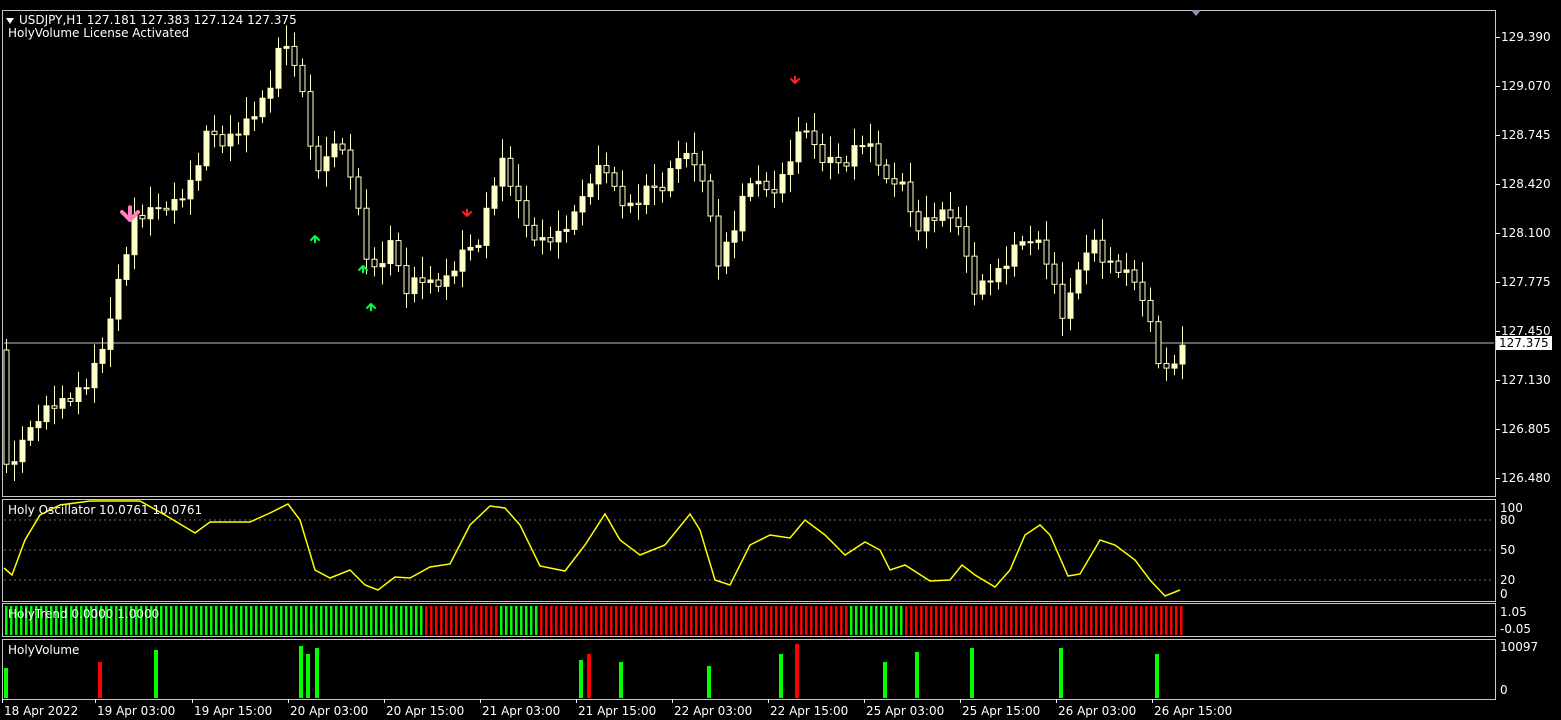 This screenshot has width=1561, height=720. What do you see at coordinates (467, 212) in the screenshot?
I see `sell-arrow-icon` at bounding box center [467, 212].